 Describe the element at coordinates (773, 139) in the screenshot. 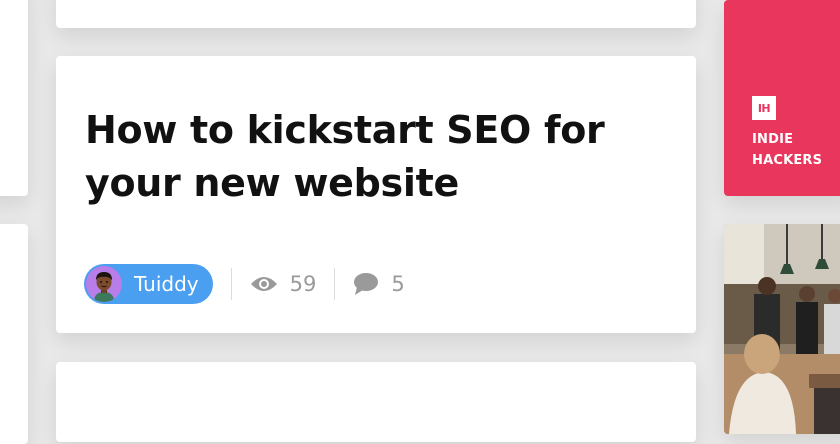

I see `ad-line-1: INDIE` at that location.